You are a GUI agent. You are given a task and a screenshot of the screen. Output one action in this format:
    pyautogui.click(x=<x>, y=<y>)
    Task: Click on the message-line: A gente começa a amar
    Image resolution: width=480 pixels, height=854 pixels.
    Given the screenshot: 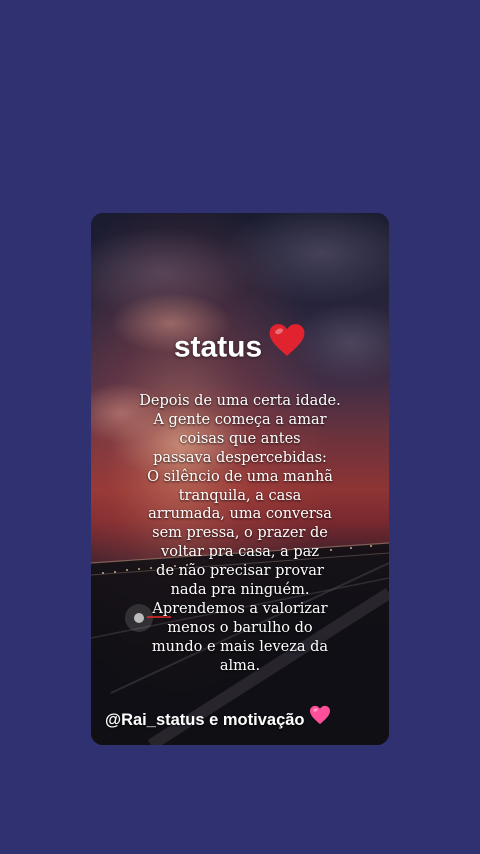 What is the action you would take?
    pyautogui.click(x=240, y=419)
    